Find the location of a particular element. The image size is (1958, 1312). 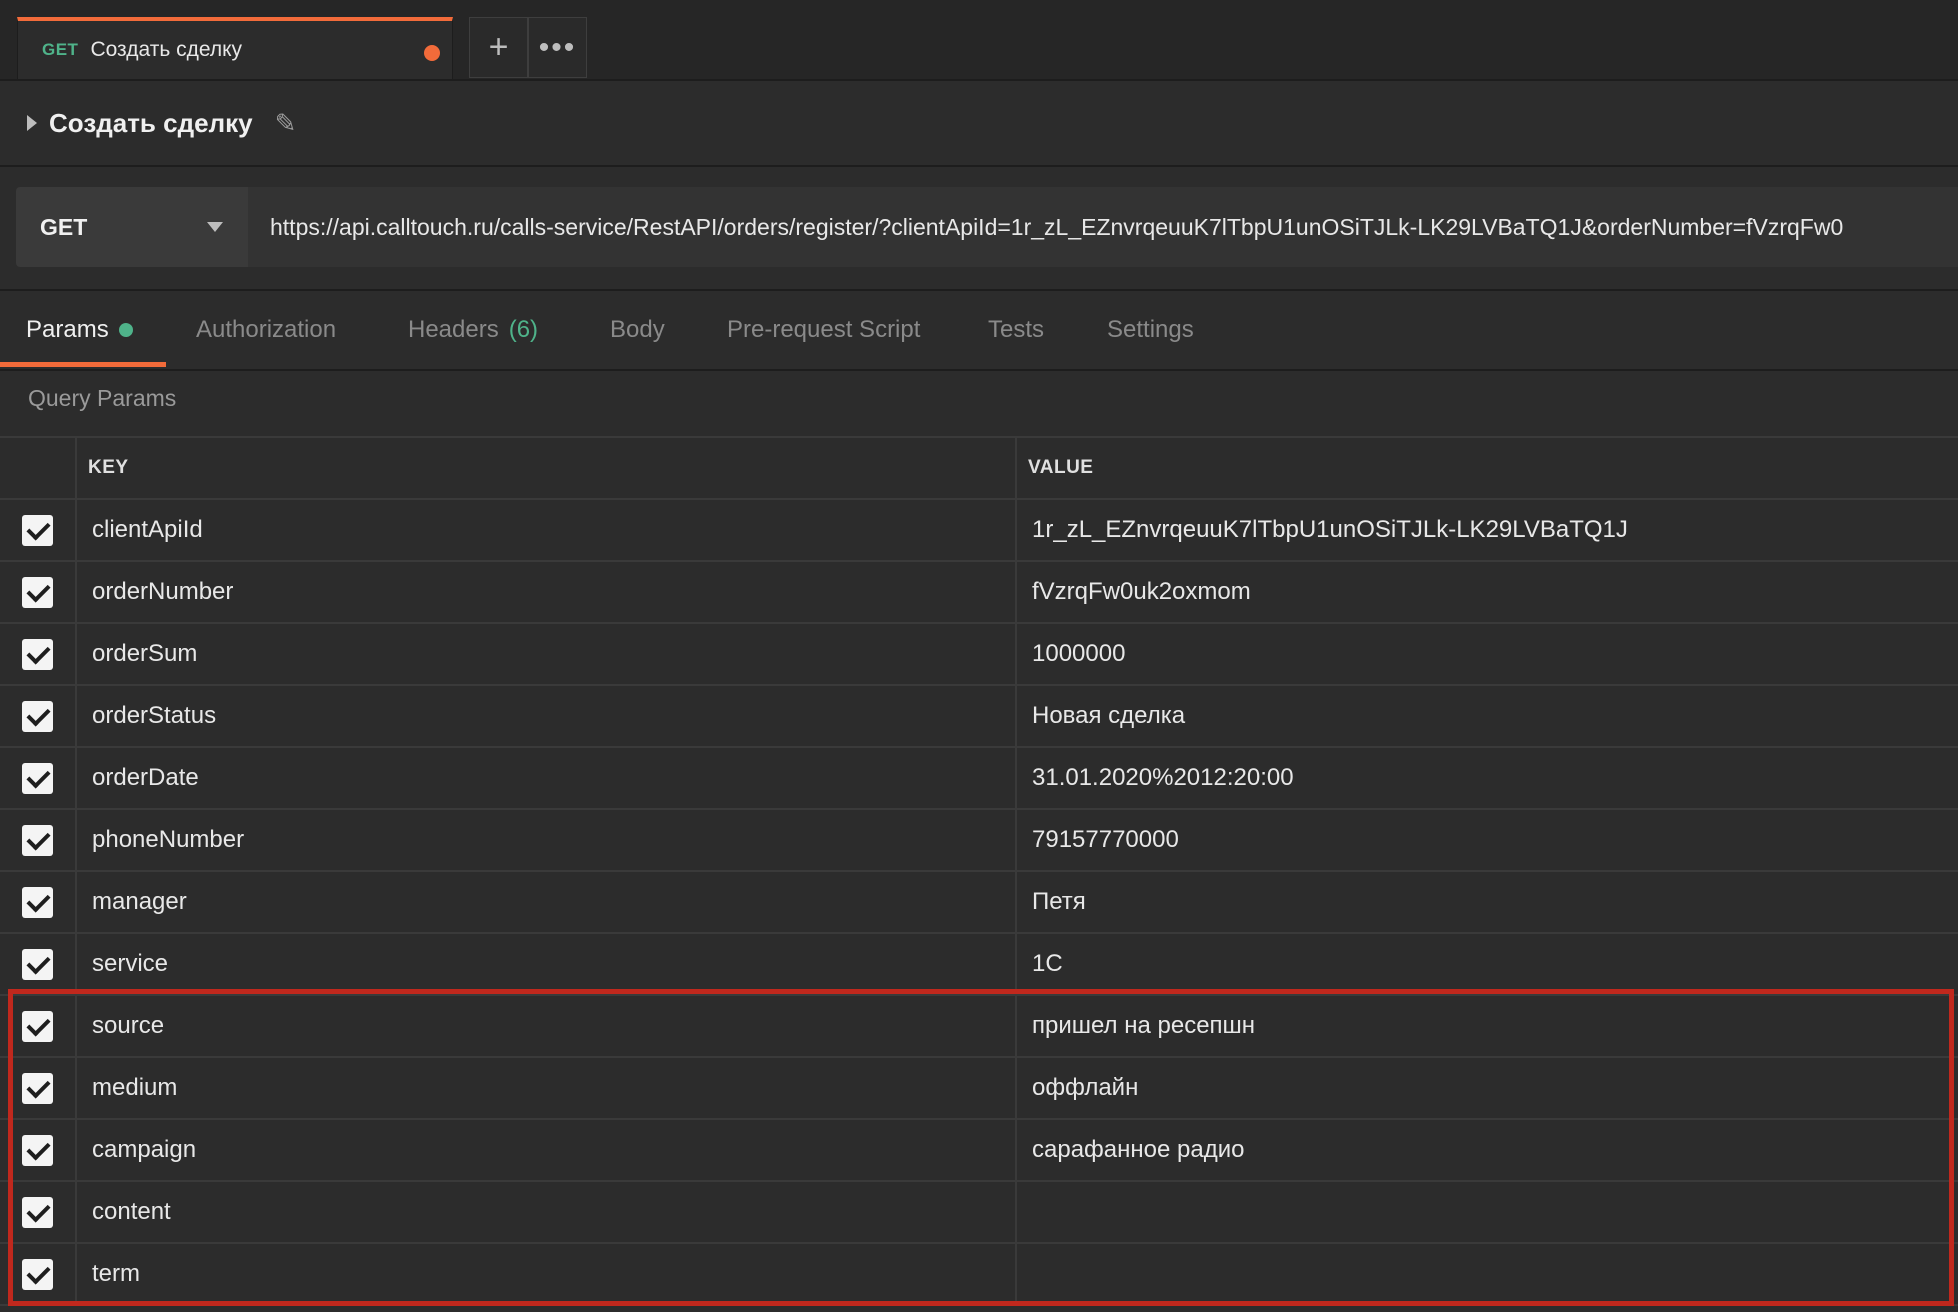

table-row: orderDate 31.01.2020%2012:20:00 is located at coordinates (979, 779).